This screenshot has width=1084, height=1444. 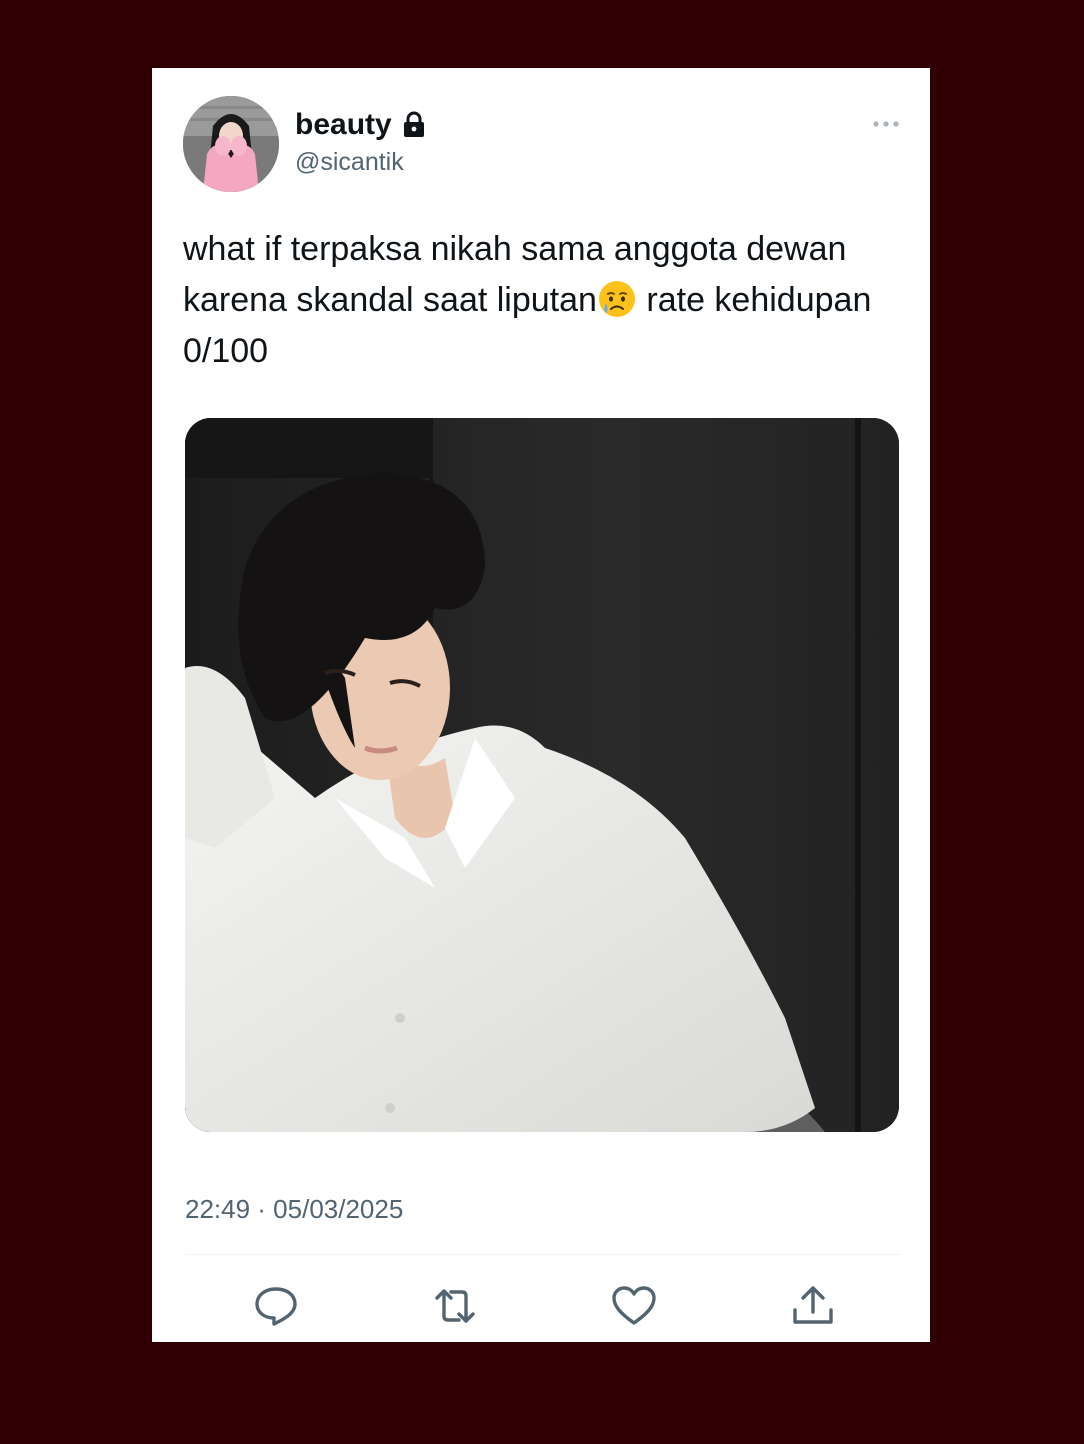 I want to click on tweet-actions, so click(x=543, y=1306).